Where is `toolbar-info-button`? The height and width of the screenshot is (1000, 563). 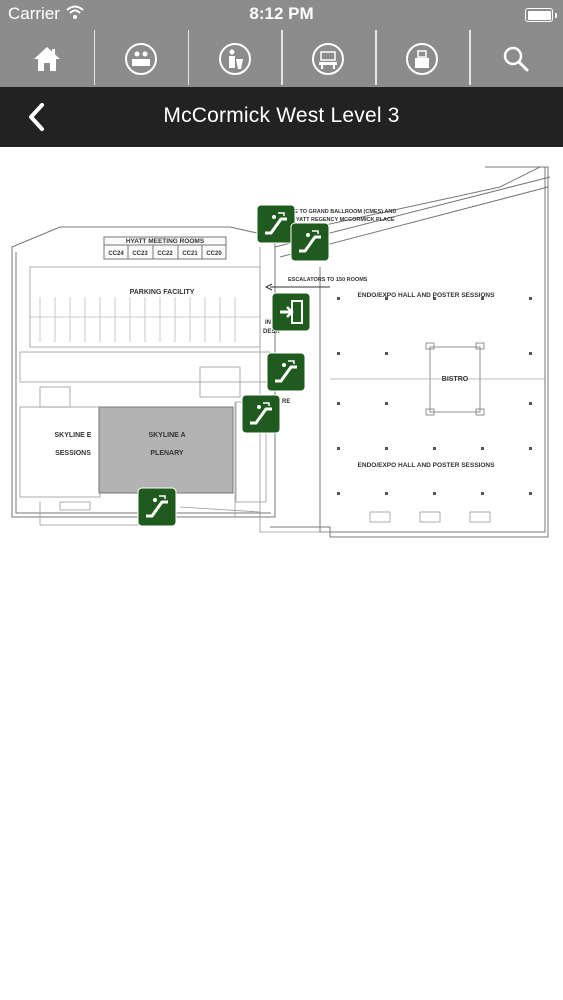
toolbar-info-button is located at coordinates (422, 58).